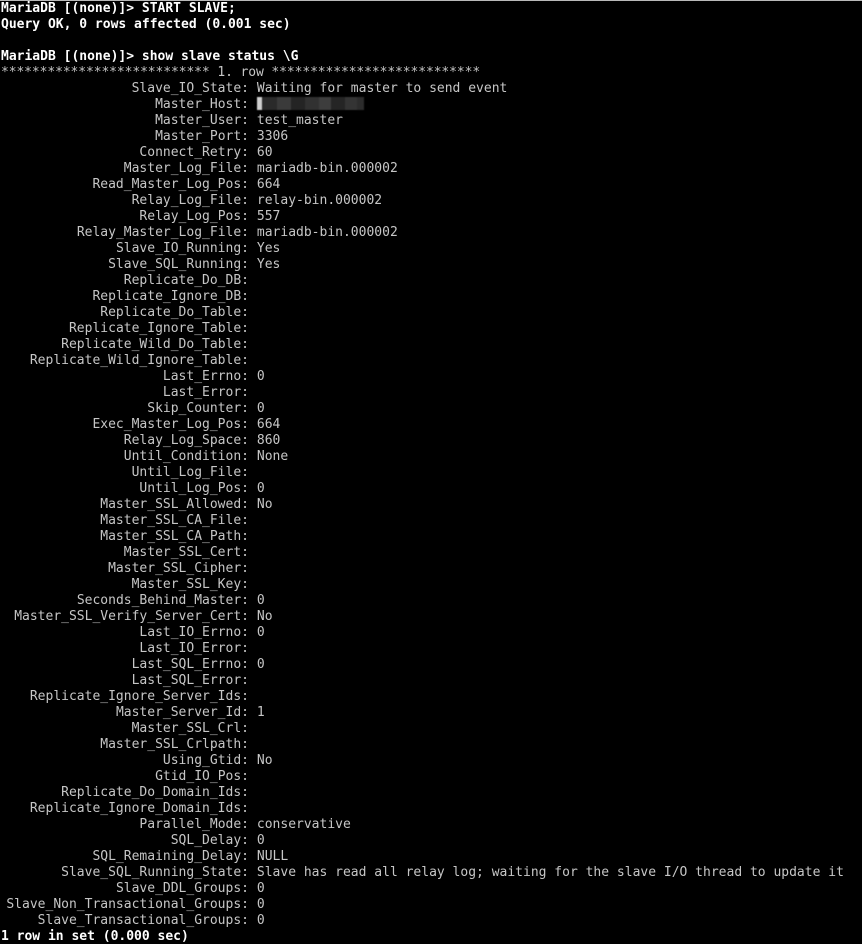  What do you see at coordinates (209, 840) in the screenshot?
I see `status-field-name: SQL_Delay:` at bounding box center [209, 840].